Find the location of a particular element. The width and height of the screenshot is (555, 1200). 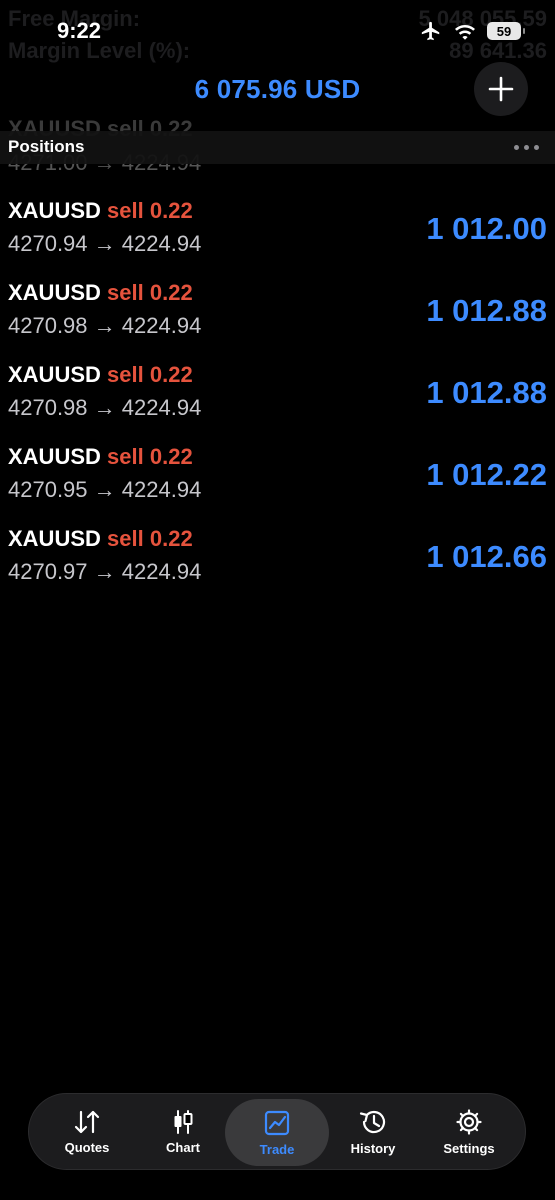

battery-icon: 59 is located at coordinates (506, 31).